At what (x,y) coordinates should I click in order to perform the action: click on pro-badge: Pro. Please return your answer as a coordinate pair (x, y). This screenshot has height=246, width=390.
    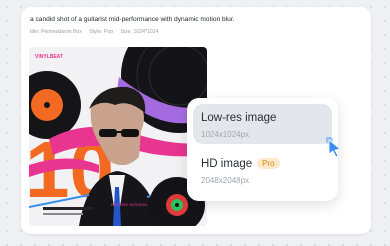
    Looking at the image, I should click on (268, 163).